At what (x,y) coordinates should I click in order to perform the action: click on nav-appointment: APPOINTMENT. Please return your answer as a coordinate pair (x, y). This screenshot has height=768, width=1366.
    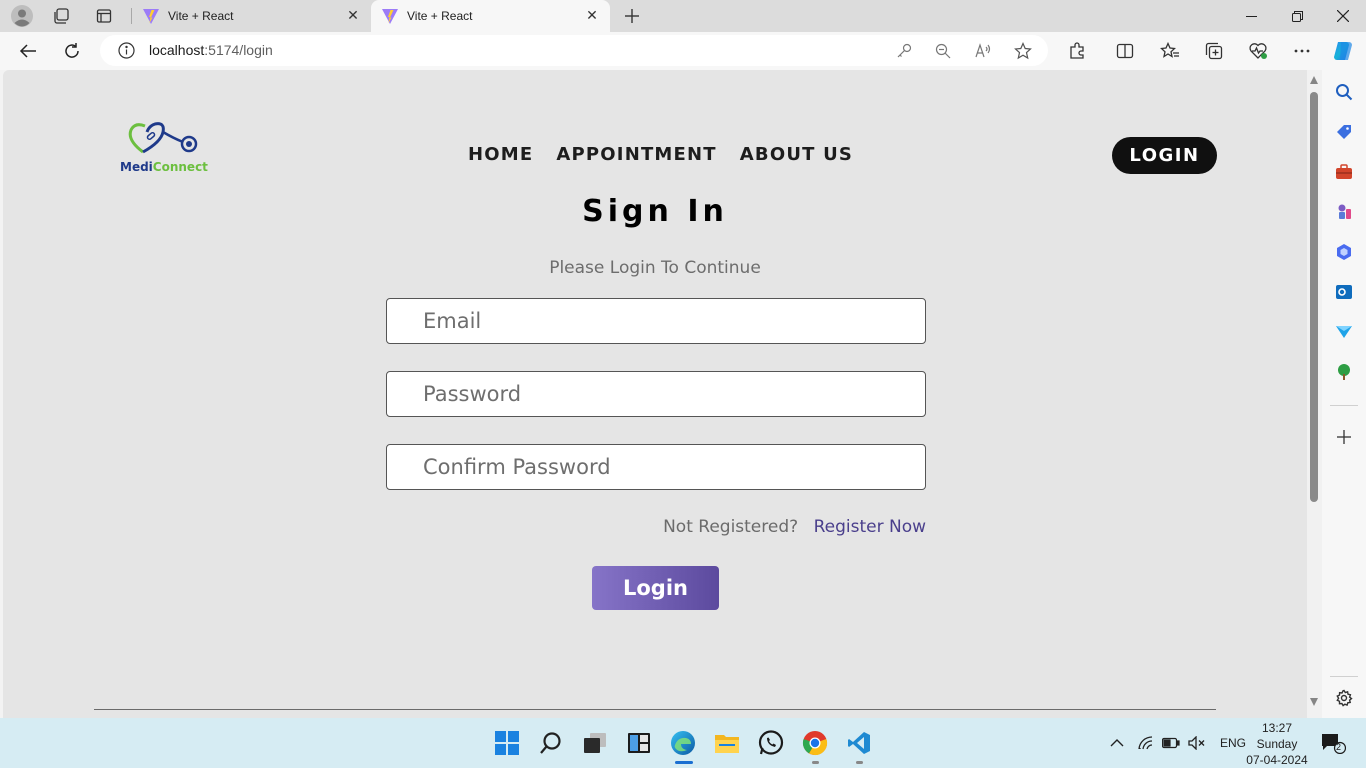
    Looking at the image, I should click on (636, 154).